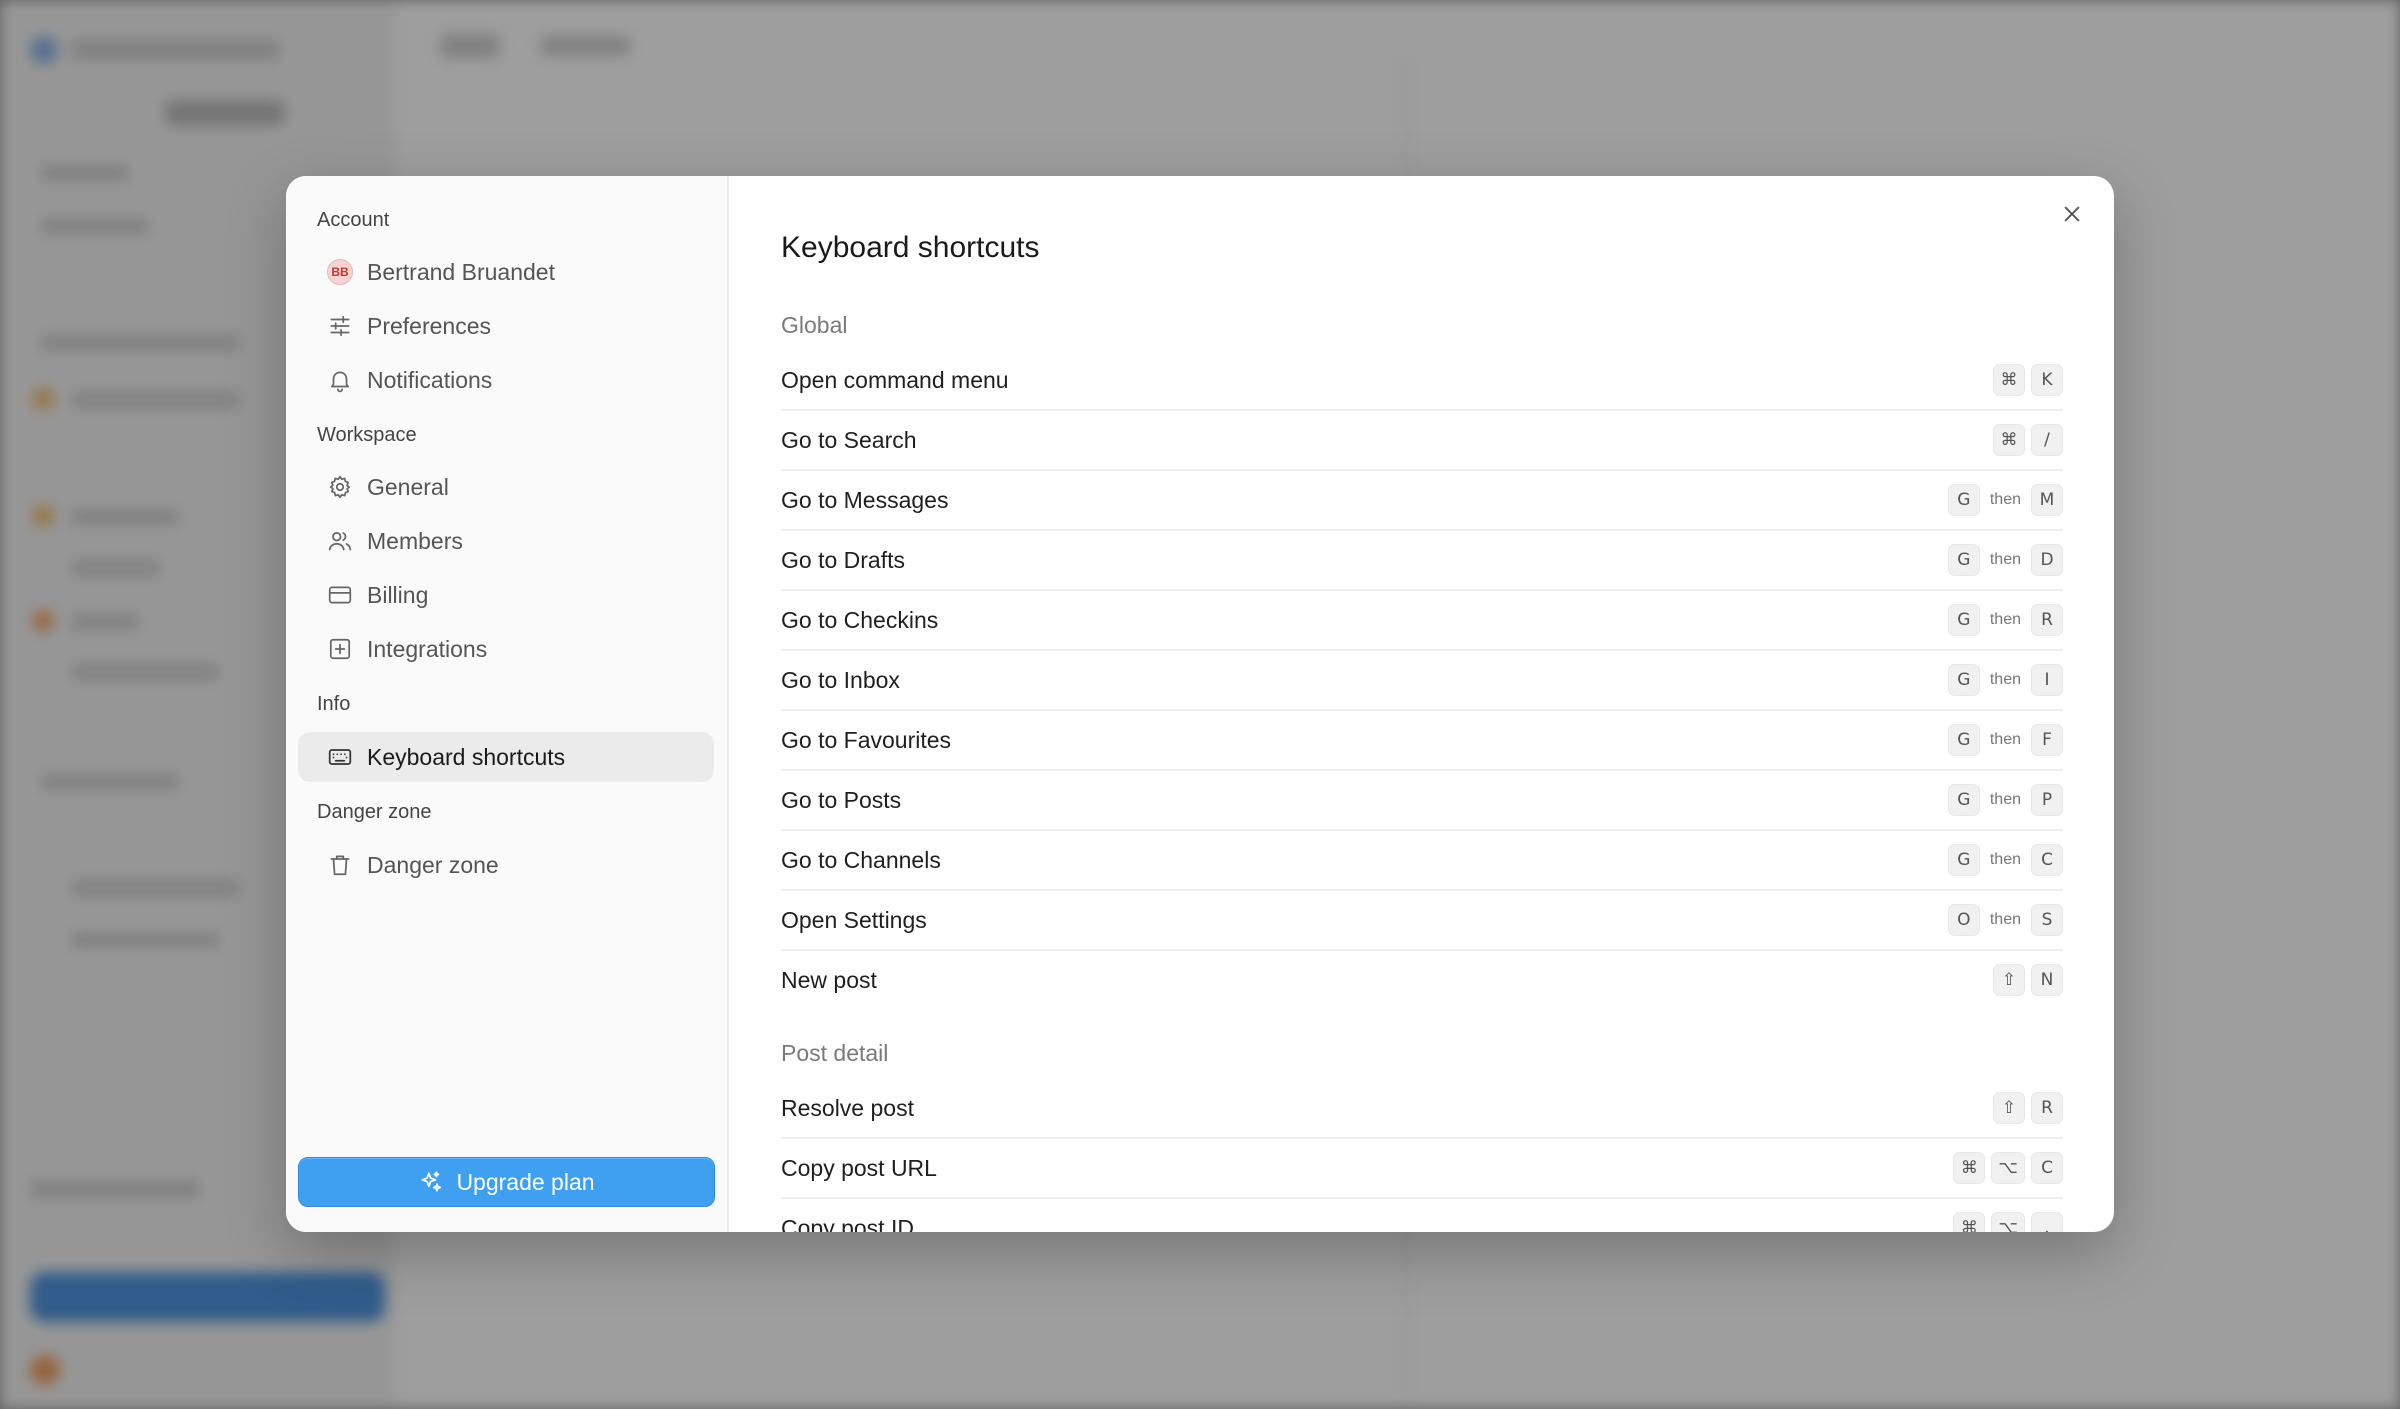  Describe the element at coordinates (2028, 1108) in the screenshot. I see `shortcut-keys: ⇧ R` at that location.